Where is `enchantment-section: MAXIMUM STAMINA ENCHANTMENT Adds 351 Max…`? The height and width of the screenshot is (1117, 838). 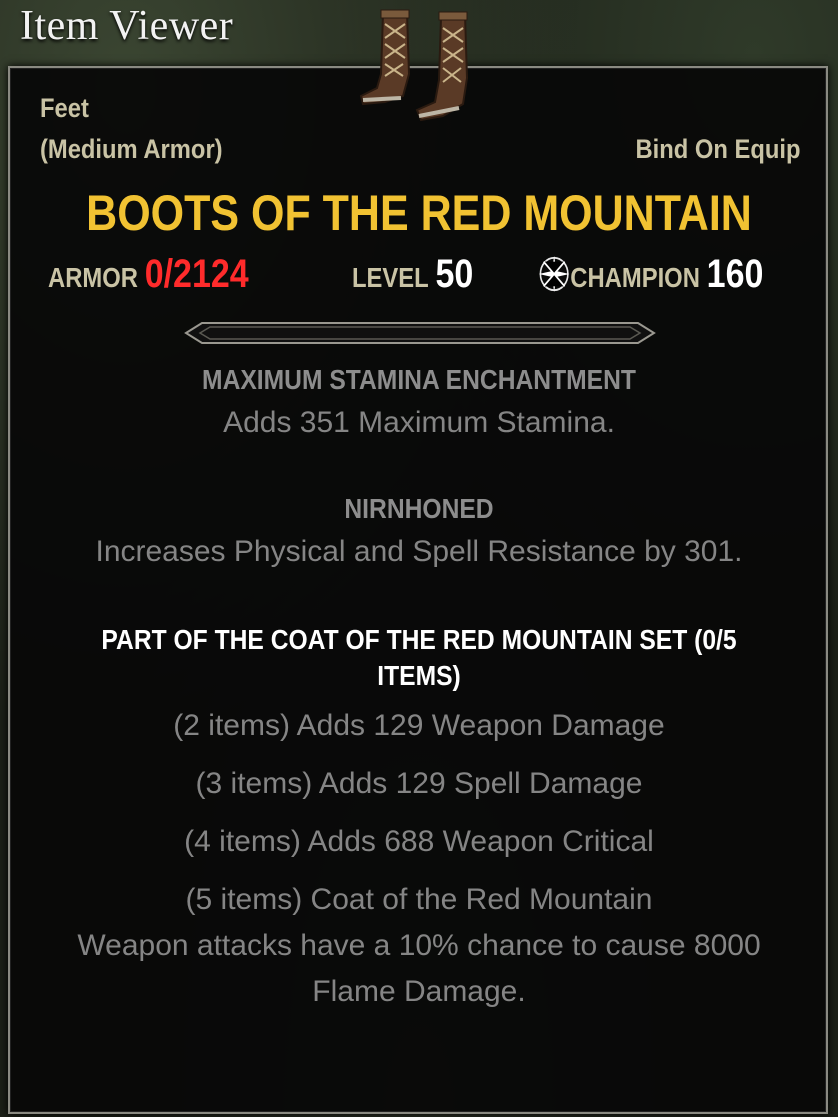 enchantment-section: MAXIMUM STAMINA ENCHANTMENT Adds 351 Max… is located at coordinates (419, 402).